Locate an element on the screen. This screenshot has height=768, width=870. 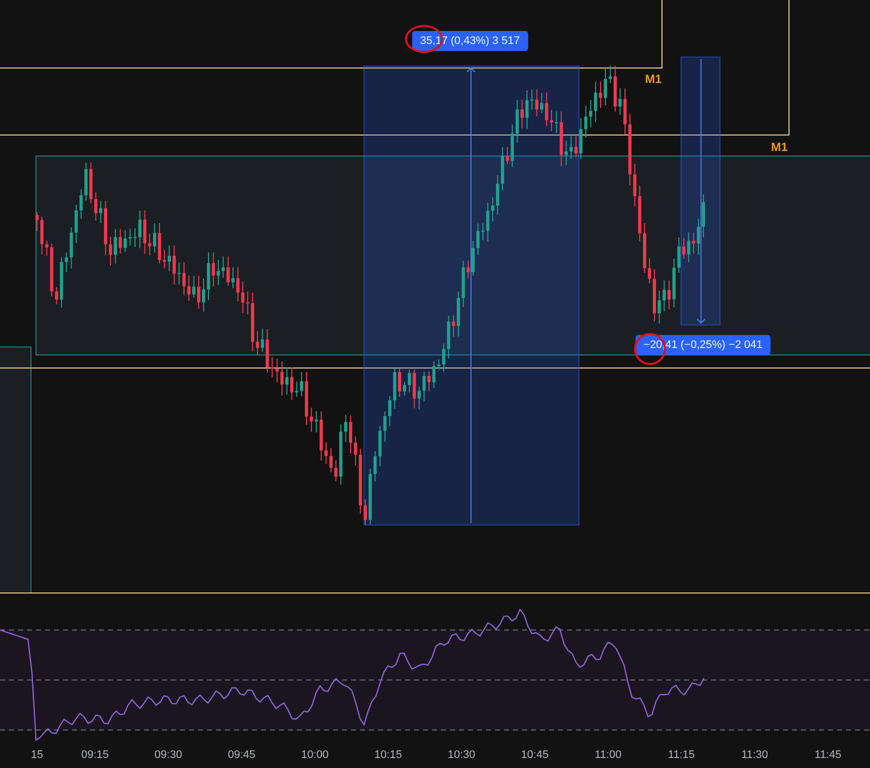
time-label: 09:45 is located at coordinates (242, 755).